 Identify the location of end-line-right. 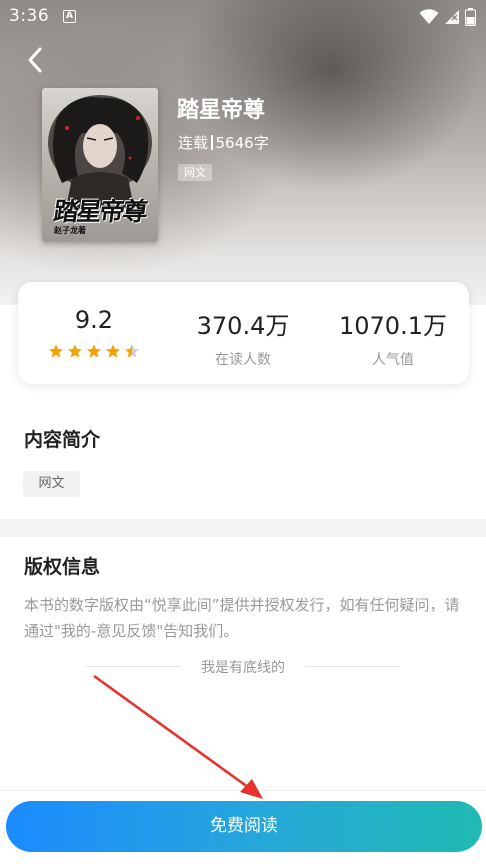
(352, 666).